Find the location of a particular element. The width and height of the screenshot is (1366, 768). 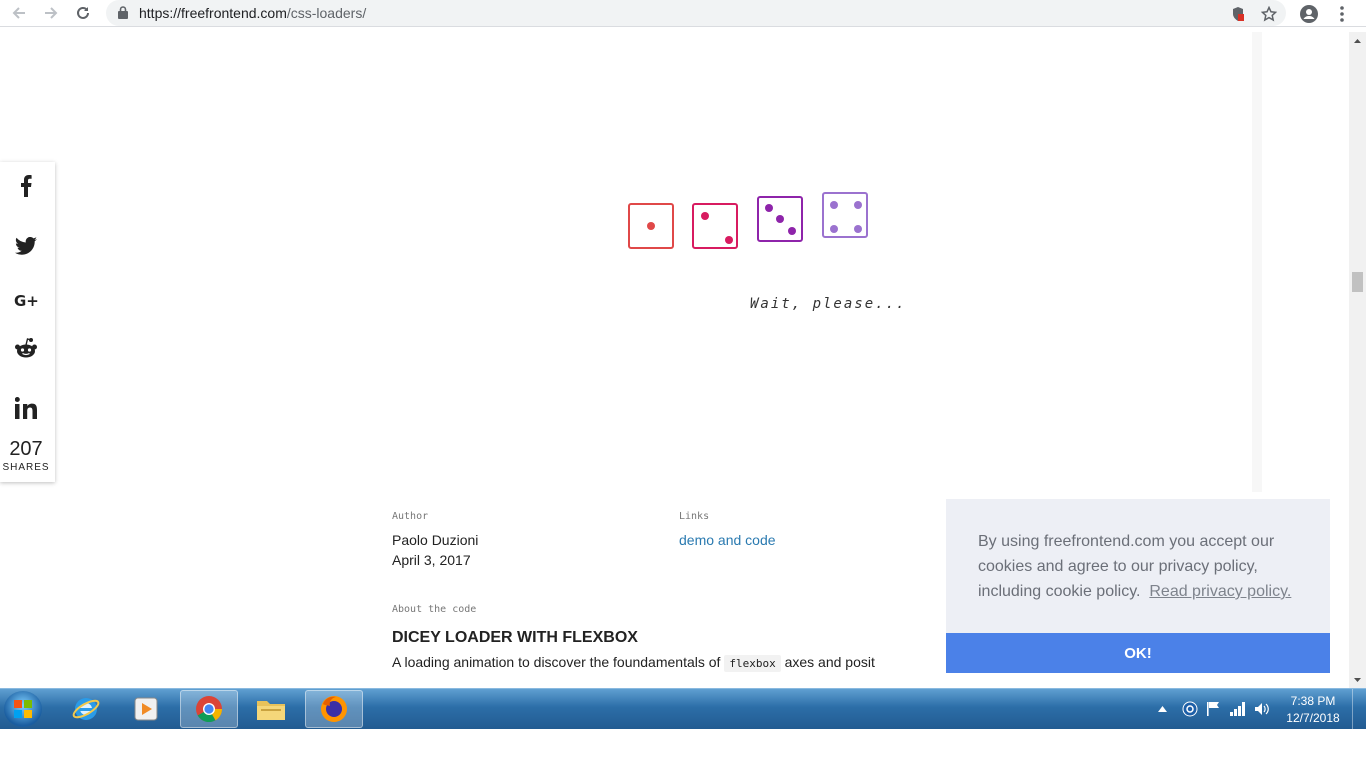

scroll-thumb is located at coordinates (1357, 282).